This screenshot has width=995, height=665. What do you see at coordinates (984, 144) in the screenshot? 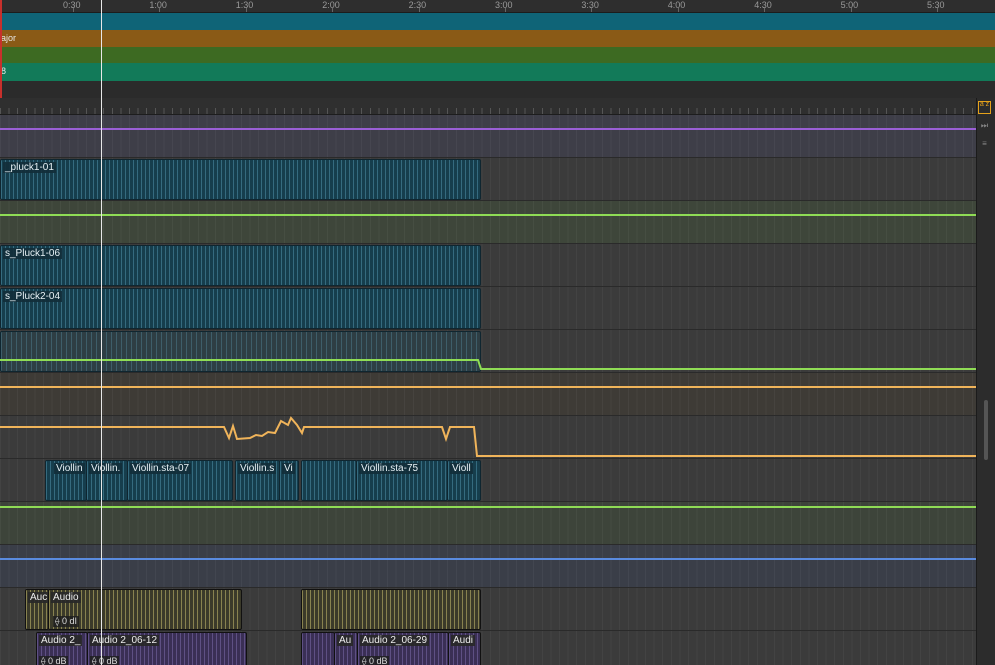
I see `collapse-icon: ≡` at bounding box center [984, 144].